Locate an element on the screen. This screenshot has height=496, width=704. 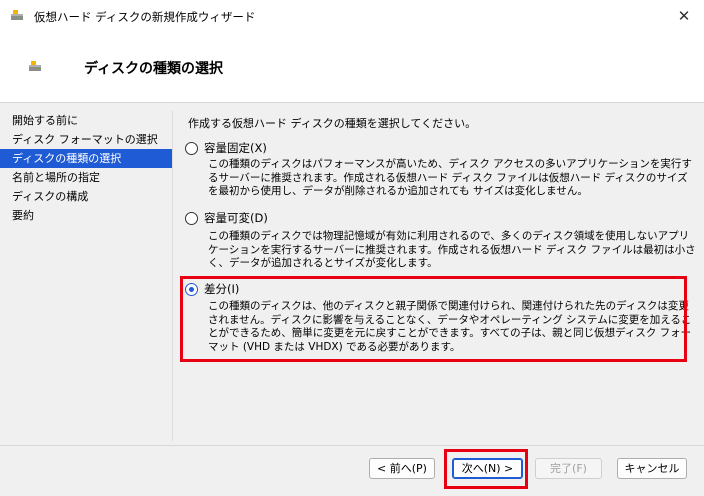
nav-item-summary: 要約 is located at coordinates (86, 215).